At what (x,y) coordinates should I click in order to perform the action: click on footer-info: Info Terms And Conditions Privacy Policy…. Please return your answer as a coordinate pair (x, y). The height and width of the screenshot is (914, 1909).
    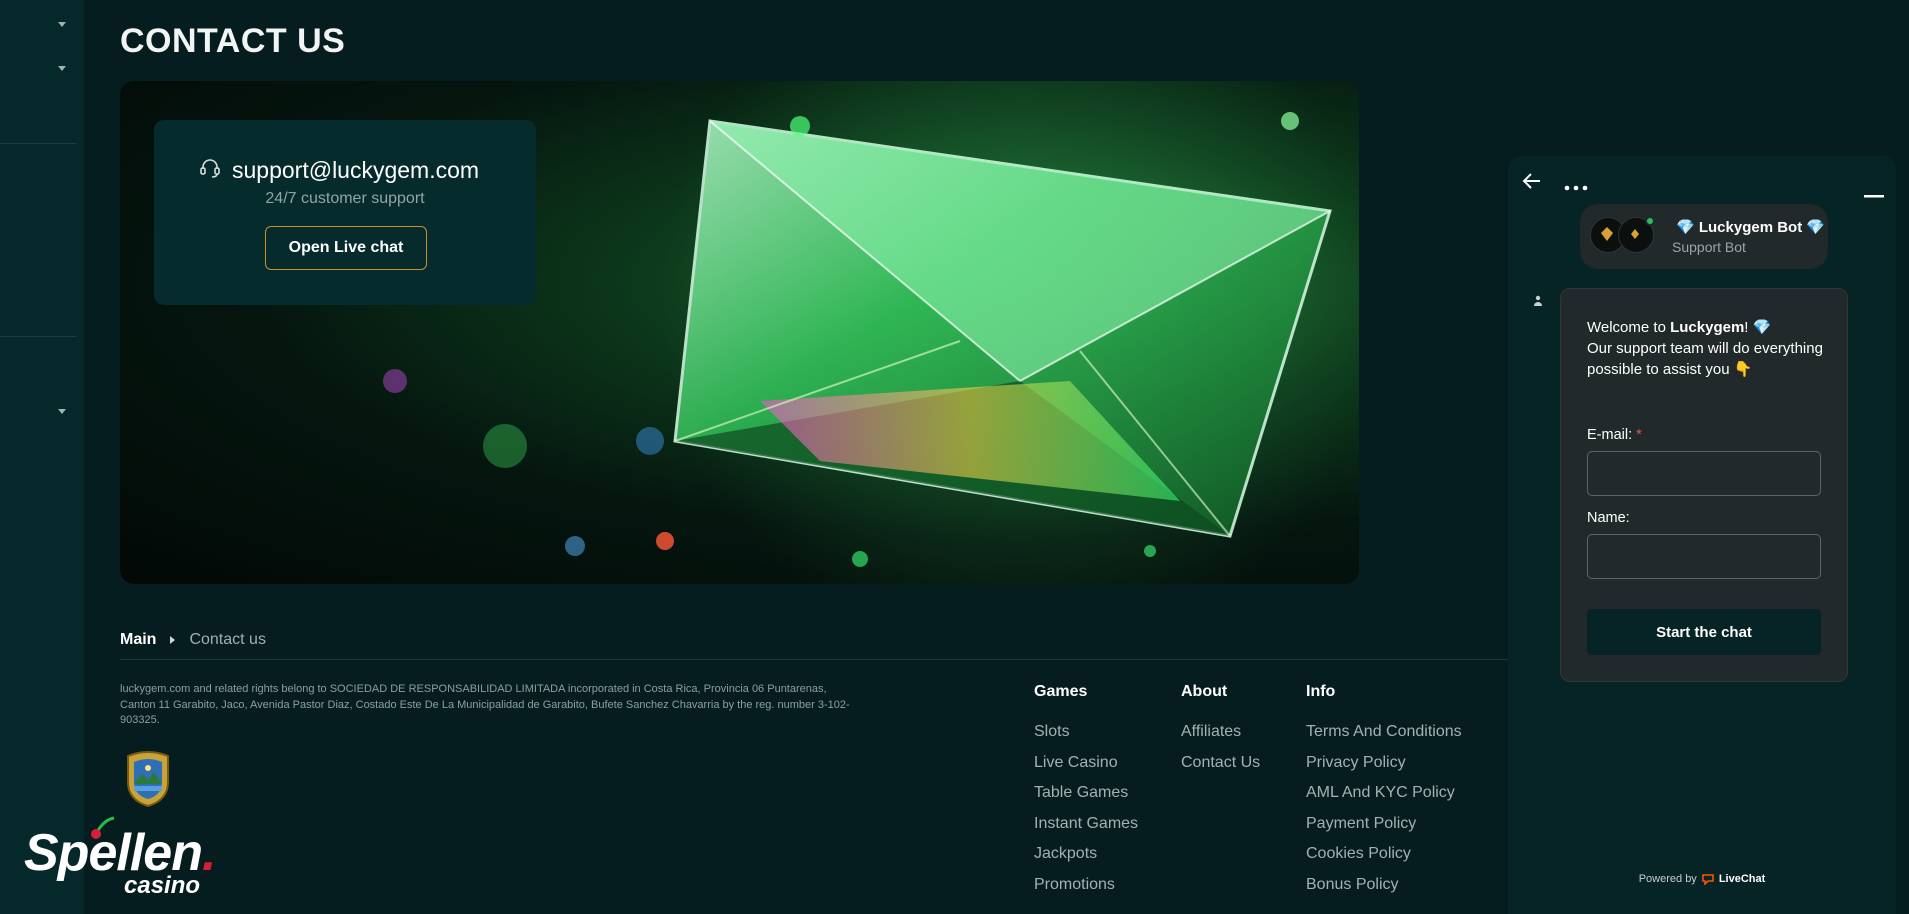
    Looking at the image, I should click on (1384, 794).